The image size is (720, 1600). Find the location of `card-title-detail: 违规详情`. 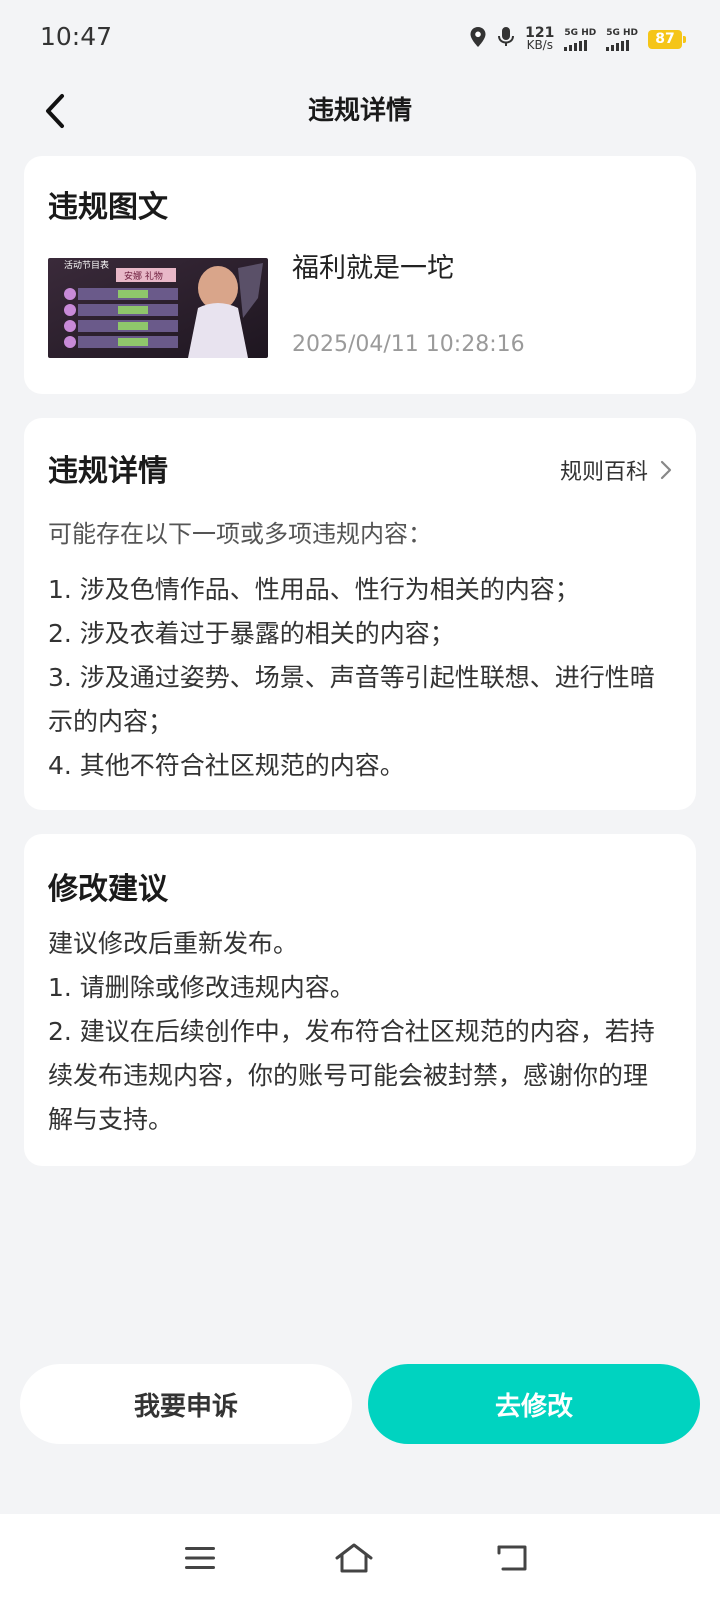

card-title-detail: 违规详情 is located at coordinates (108, 471).